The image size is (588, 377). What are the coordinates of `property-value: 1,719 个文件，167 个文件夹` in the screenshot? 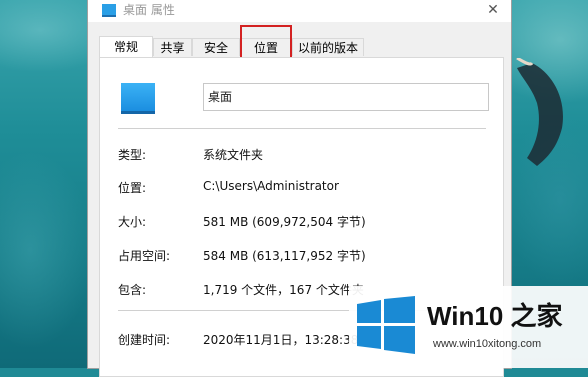 It's located at (283, 290).